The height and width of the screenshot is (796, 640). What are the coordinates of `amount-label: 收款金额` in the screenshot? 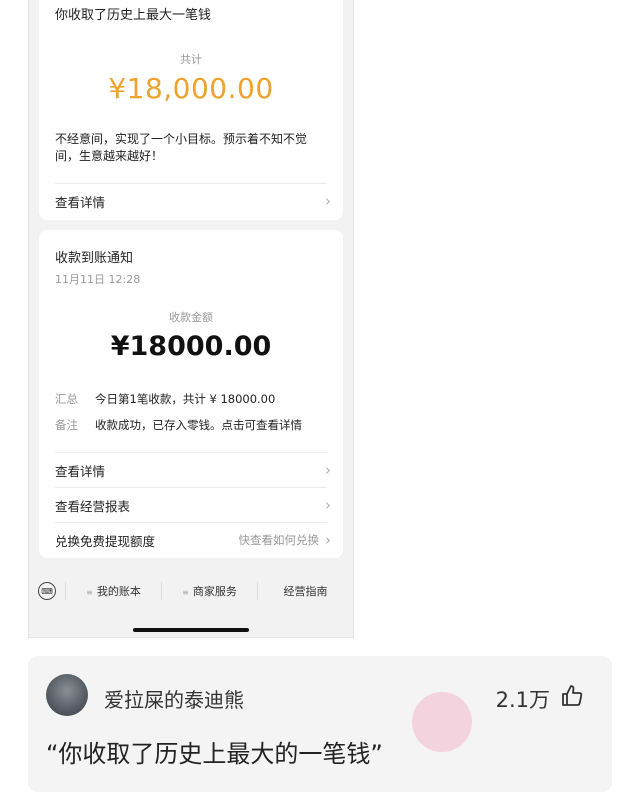 It's located at (191, 317).